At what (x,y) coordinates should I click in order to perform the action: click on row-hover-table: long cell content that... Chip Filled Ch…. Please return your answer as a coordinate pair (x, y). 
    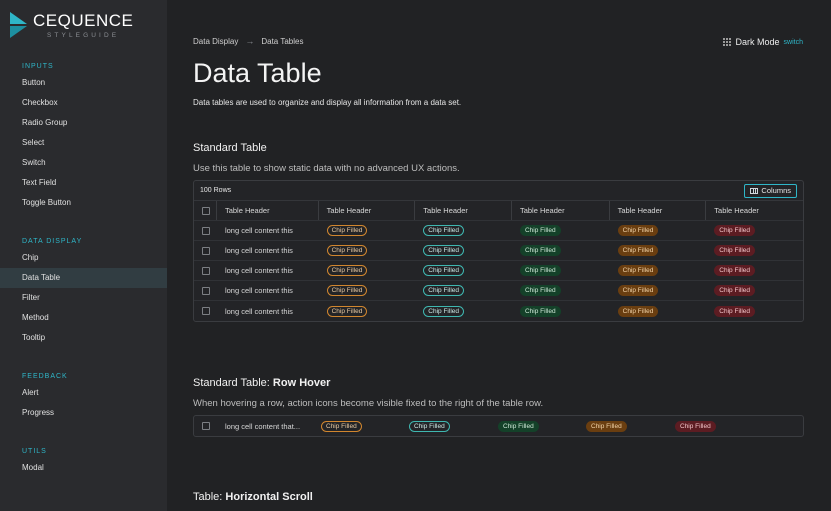
    Looking at the image, I should click on (498, 426).